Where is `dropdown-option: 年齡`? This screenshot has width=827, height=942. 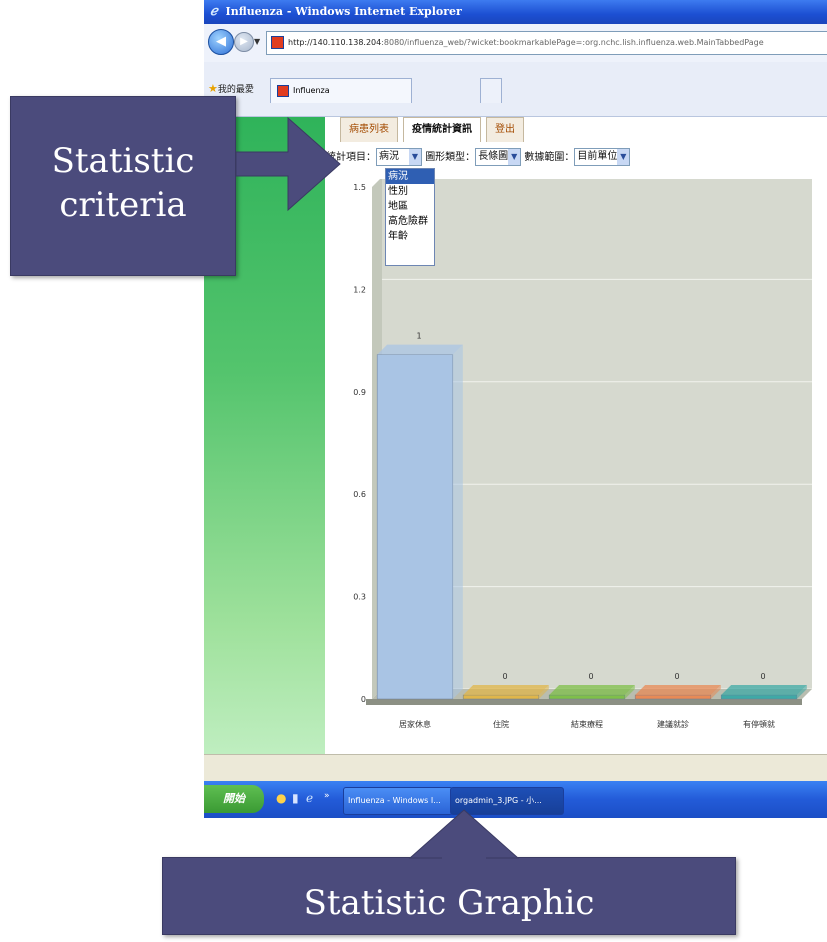 dropdown-option: 年齡 is located at coordinates (410, 236).